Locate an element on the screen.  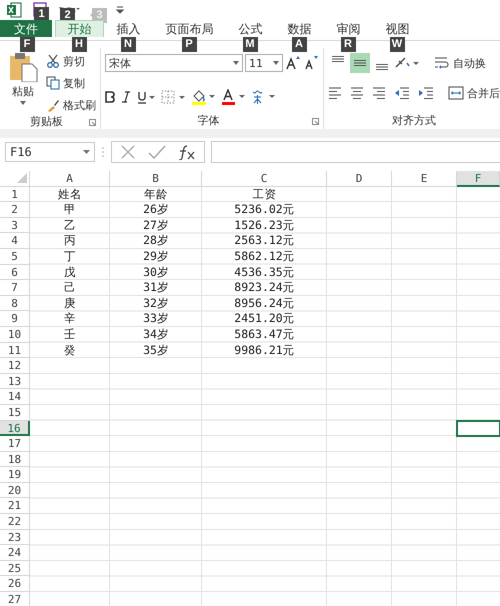
underline-icon is located at coordinates (146, 97).